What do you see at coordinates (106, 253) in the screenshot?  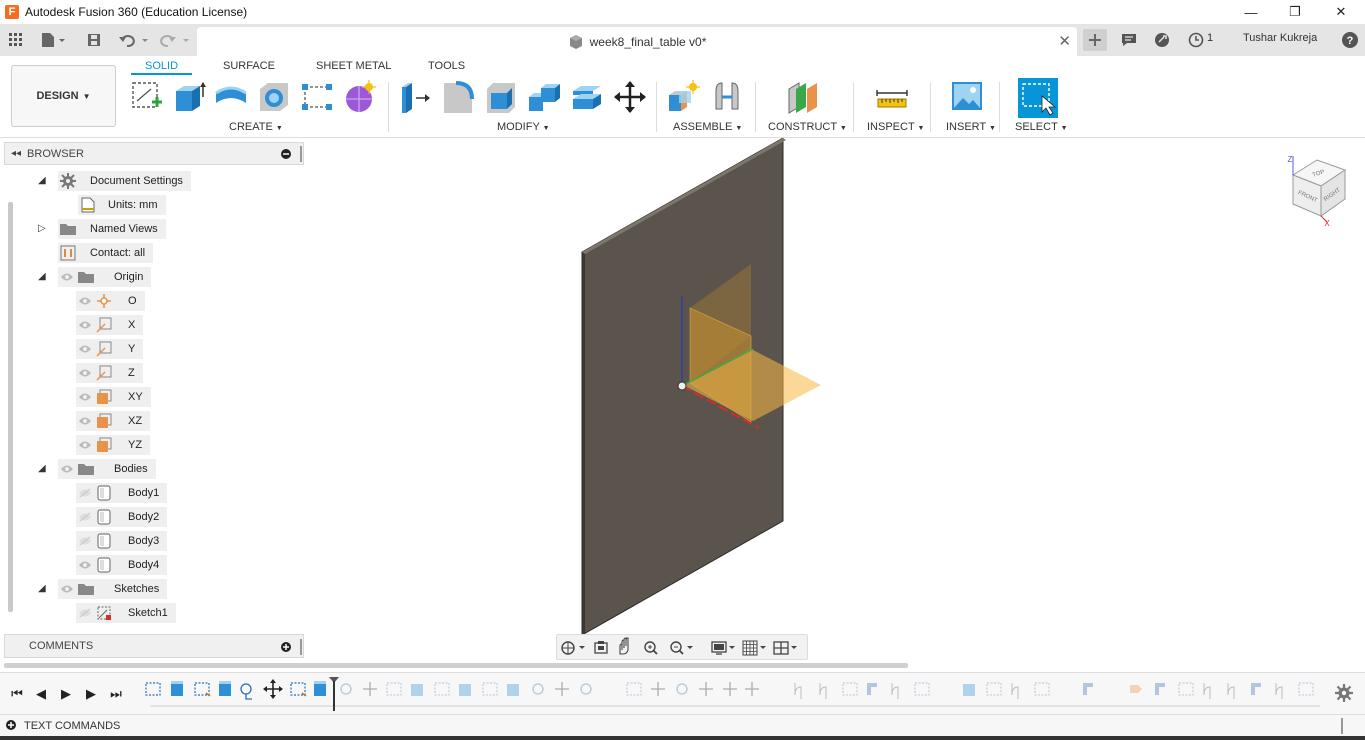 I see `tree-item-contact: Contact: all` at bounding box center [106, 253].